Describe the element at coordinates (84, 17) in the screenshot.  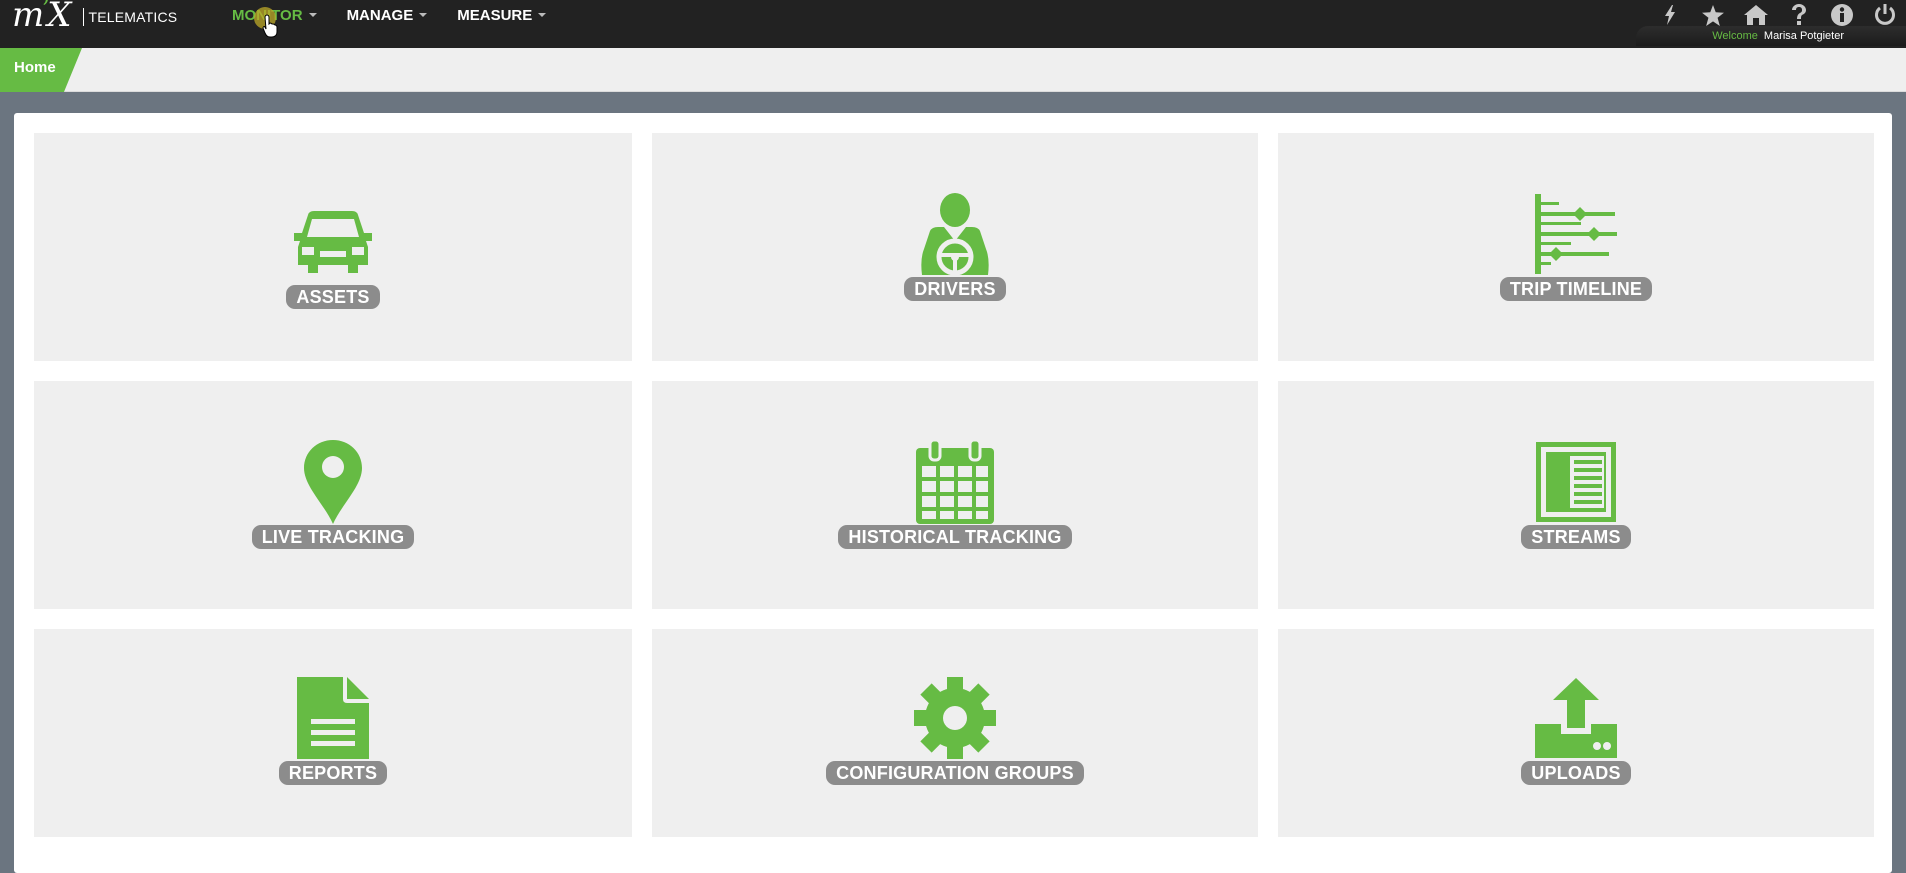
I see `logo-divider` at that location.